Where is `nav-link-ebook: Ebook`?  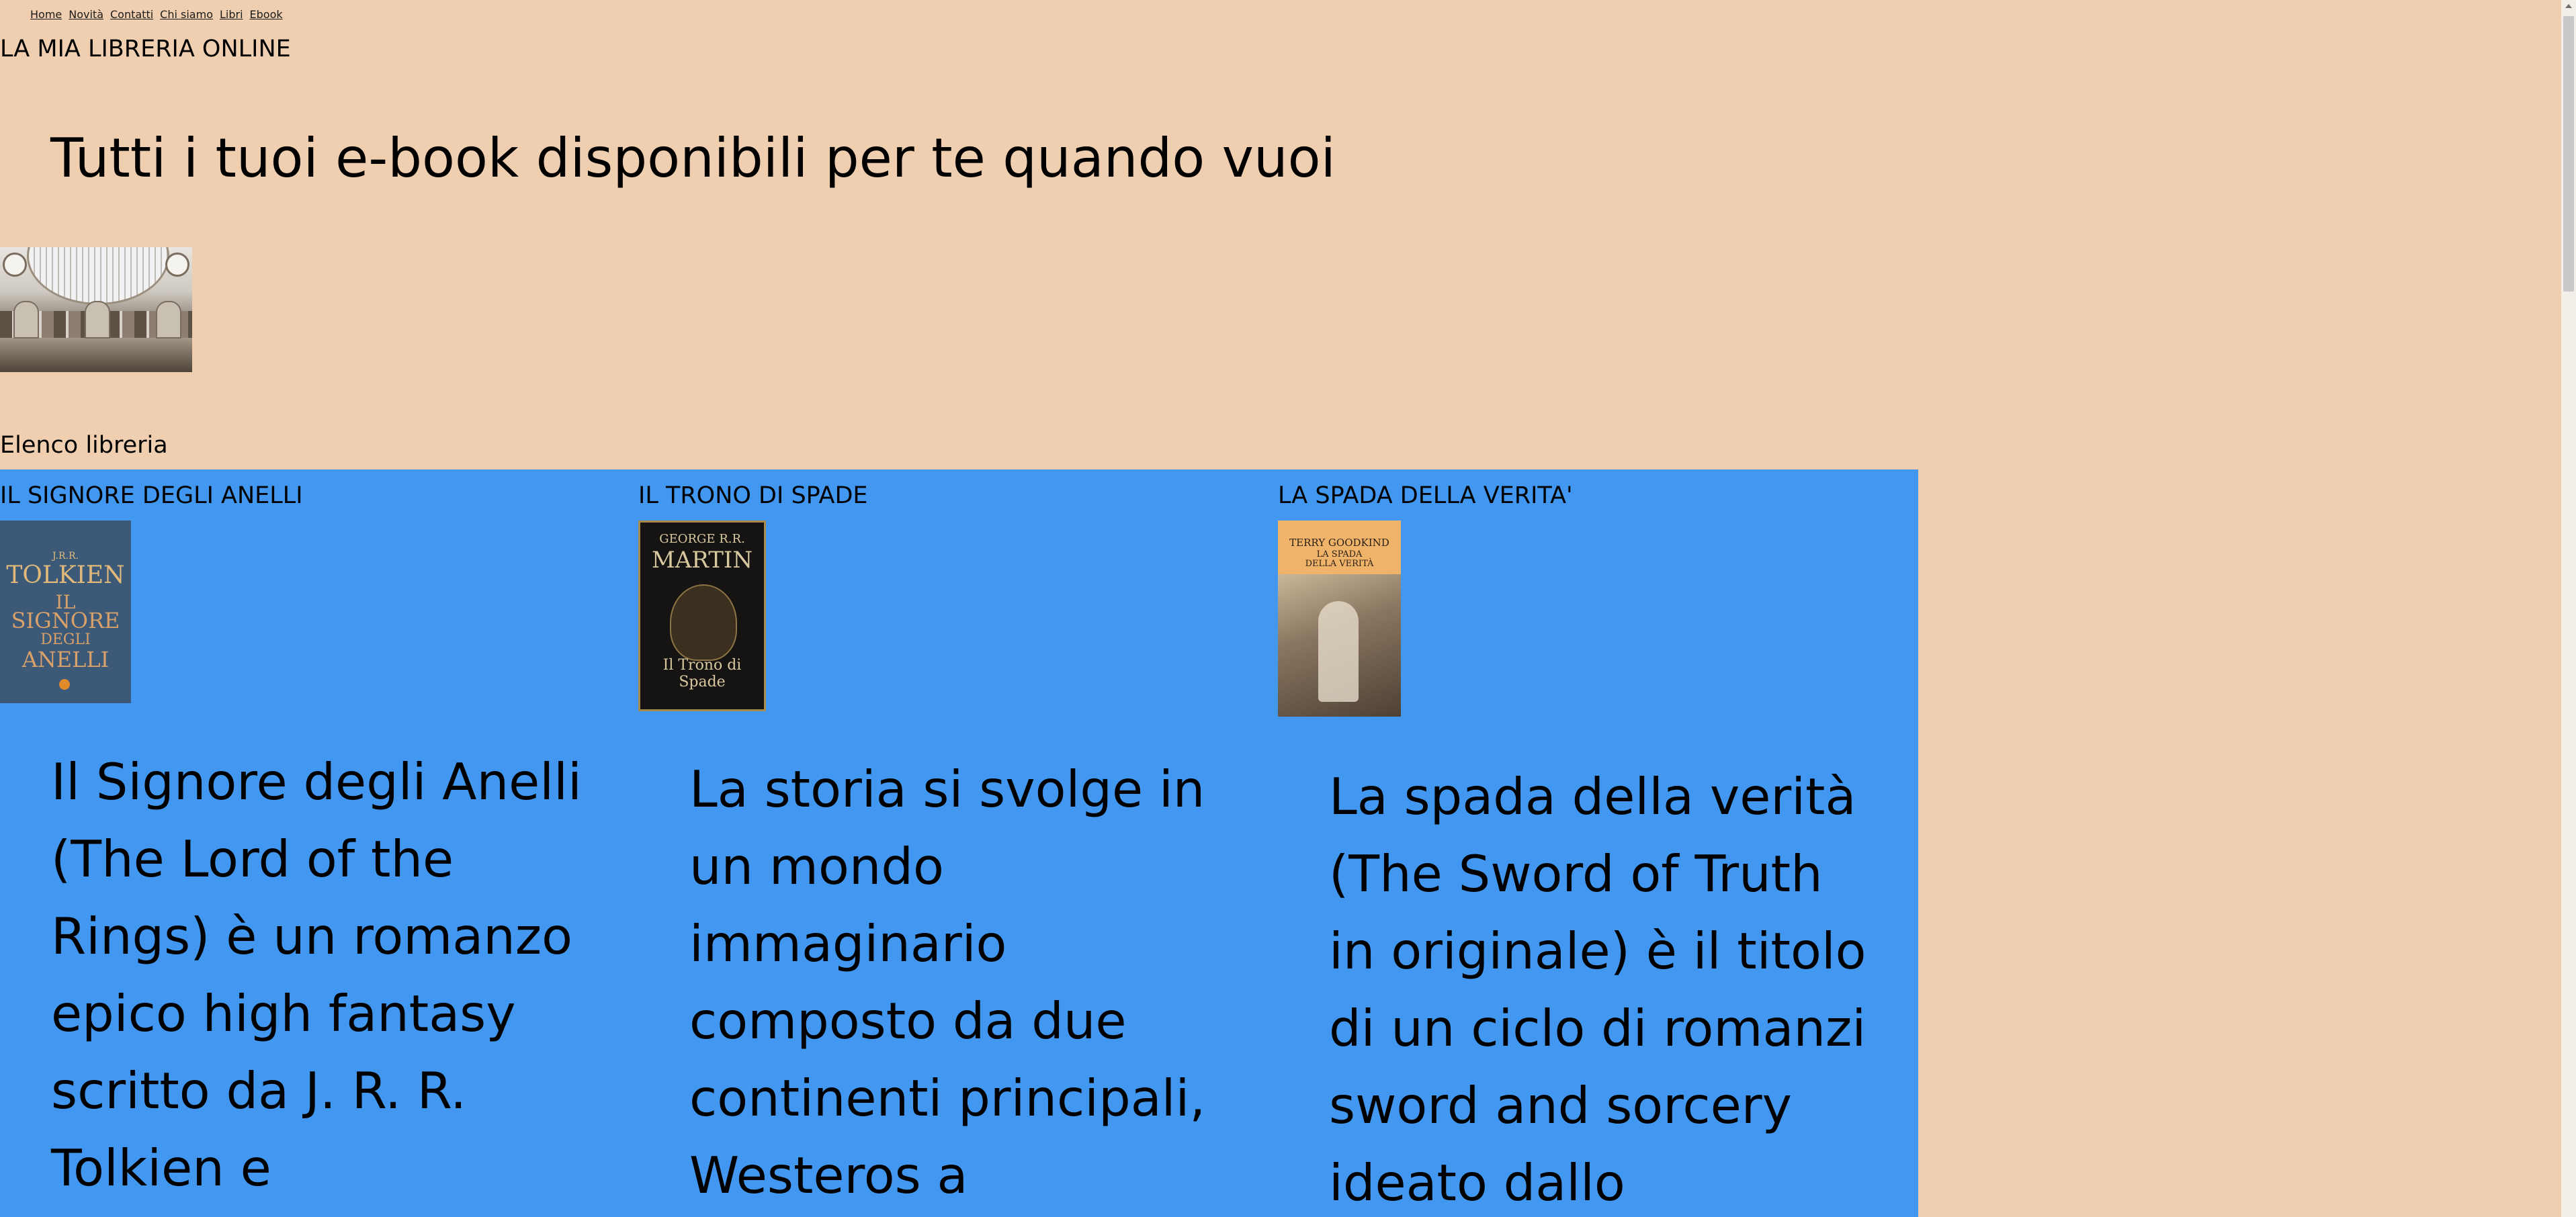
nav-link-ebook: Ebook is located at coordinates (266, 15).